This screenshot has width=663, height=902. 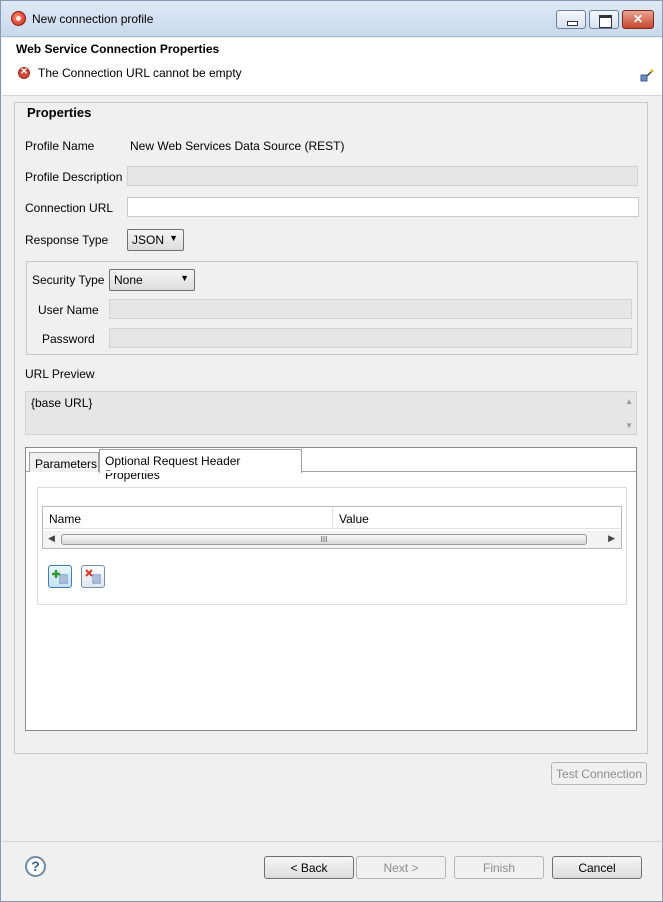 I want to click on horizontal-scrollbar: ◀ III ▶, so click(x=332, y=539).